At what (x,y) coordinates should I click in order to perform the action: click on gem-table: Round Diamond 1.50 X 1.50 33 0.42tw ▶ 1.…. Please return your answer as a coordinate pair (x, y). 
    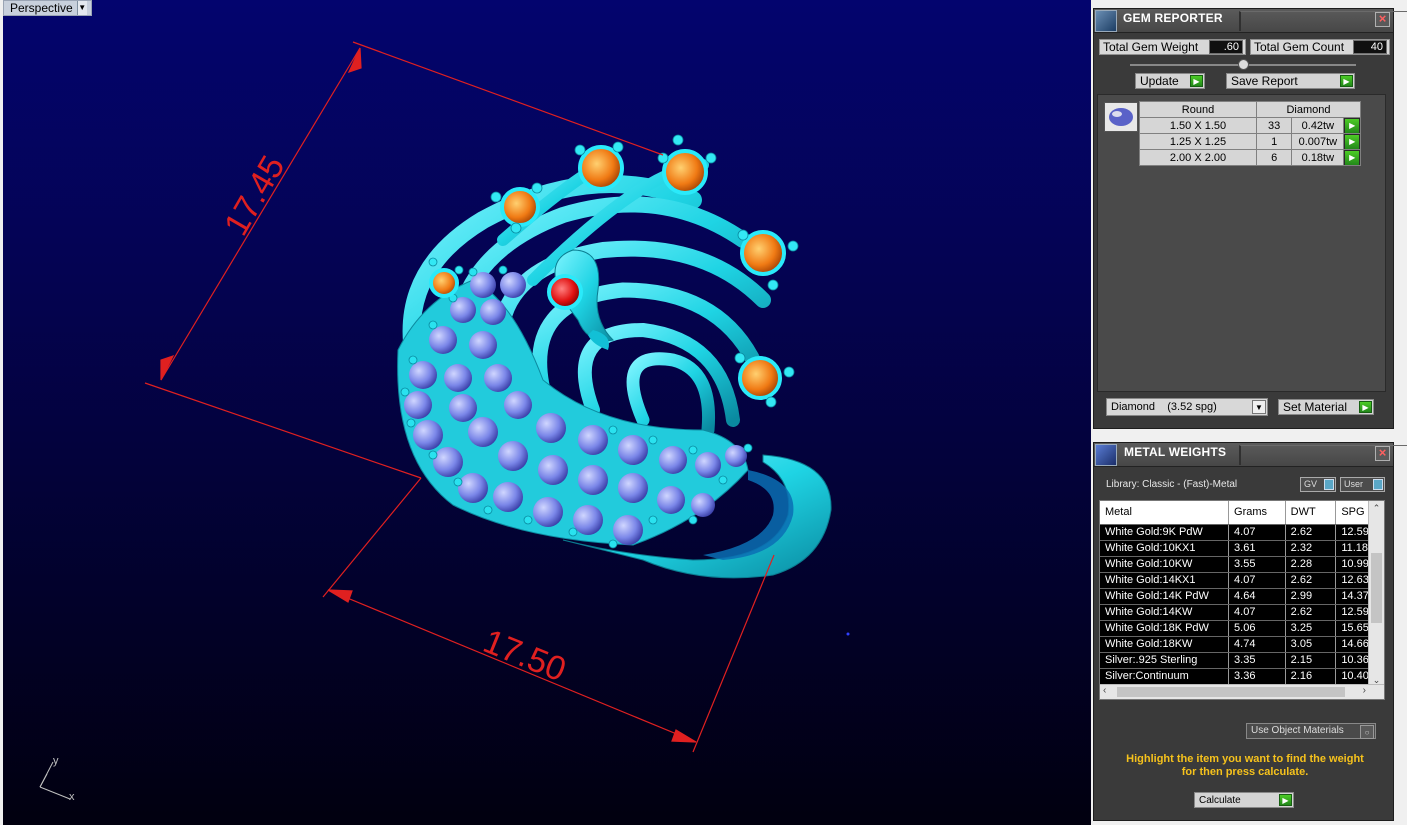
    Looking at the image, I should click on (1250, 133).